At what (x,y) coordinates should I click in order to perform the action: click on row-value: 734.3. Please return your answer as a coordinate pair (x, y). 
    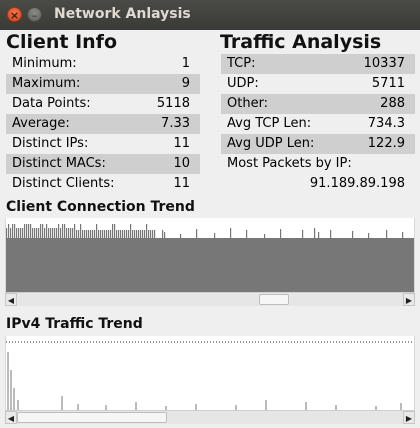
    Looking at the image, I should click on (386, 123).